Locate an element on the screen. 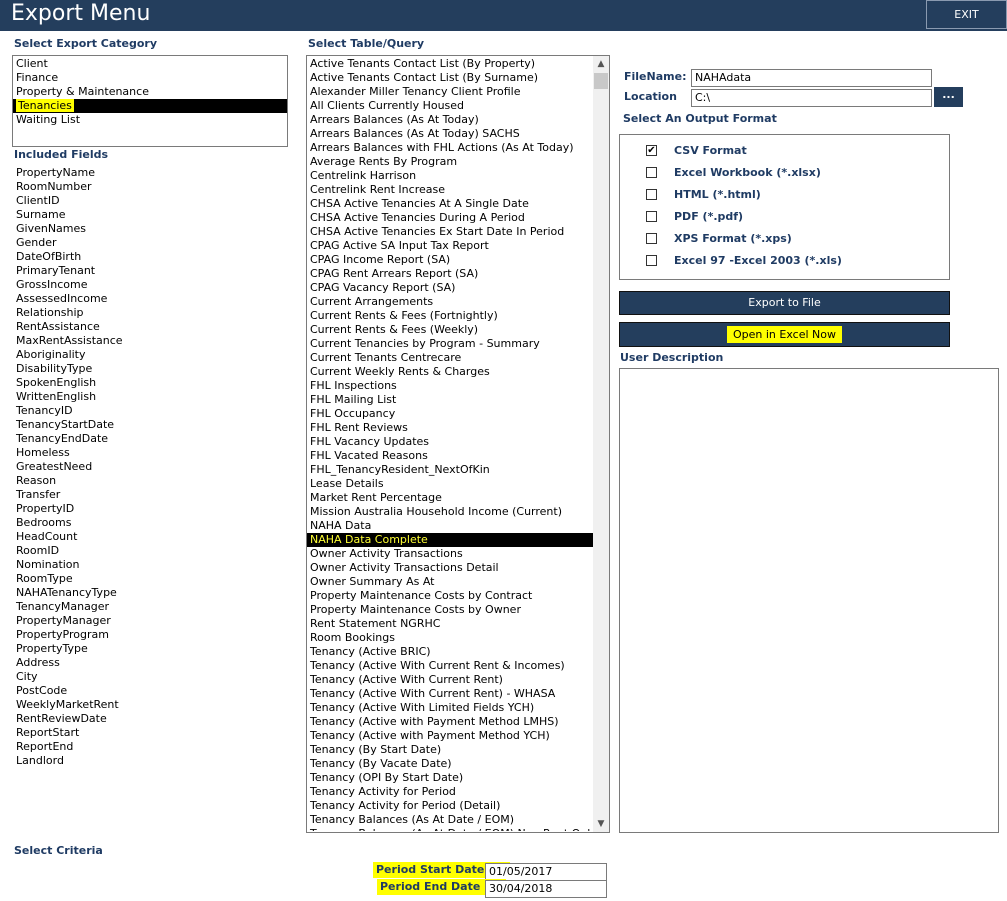 Image resolution: width=1007 pixels, height=901 pixels. query-item: Current Weekly Rents & Charges is located at coordinates (450, 372).